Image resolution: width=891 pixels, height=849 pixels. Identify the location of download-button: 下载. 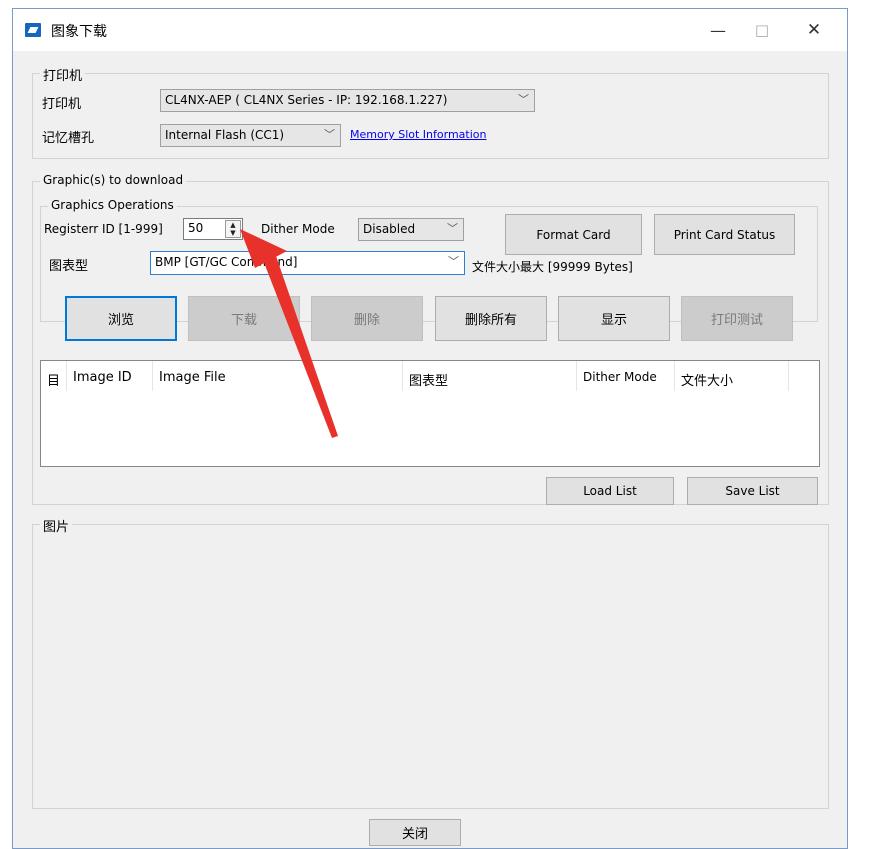
(244, 318).